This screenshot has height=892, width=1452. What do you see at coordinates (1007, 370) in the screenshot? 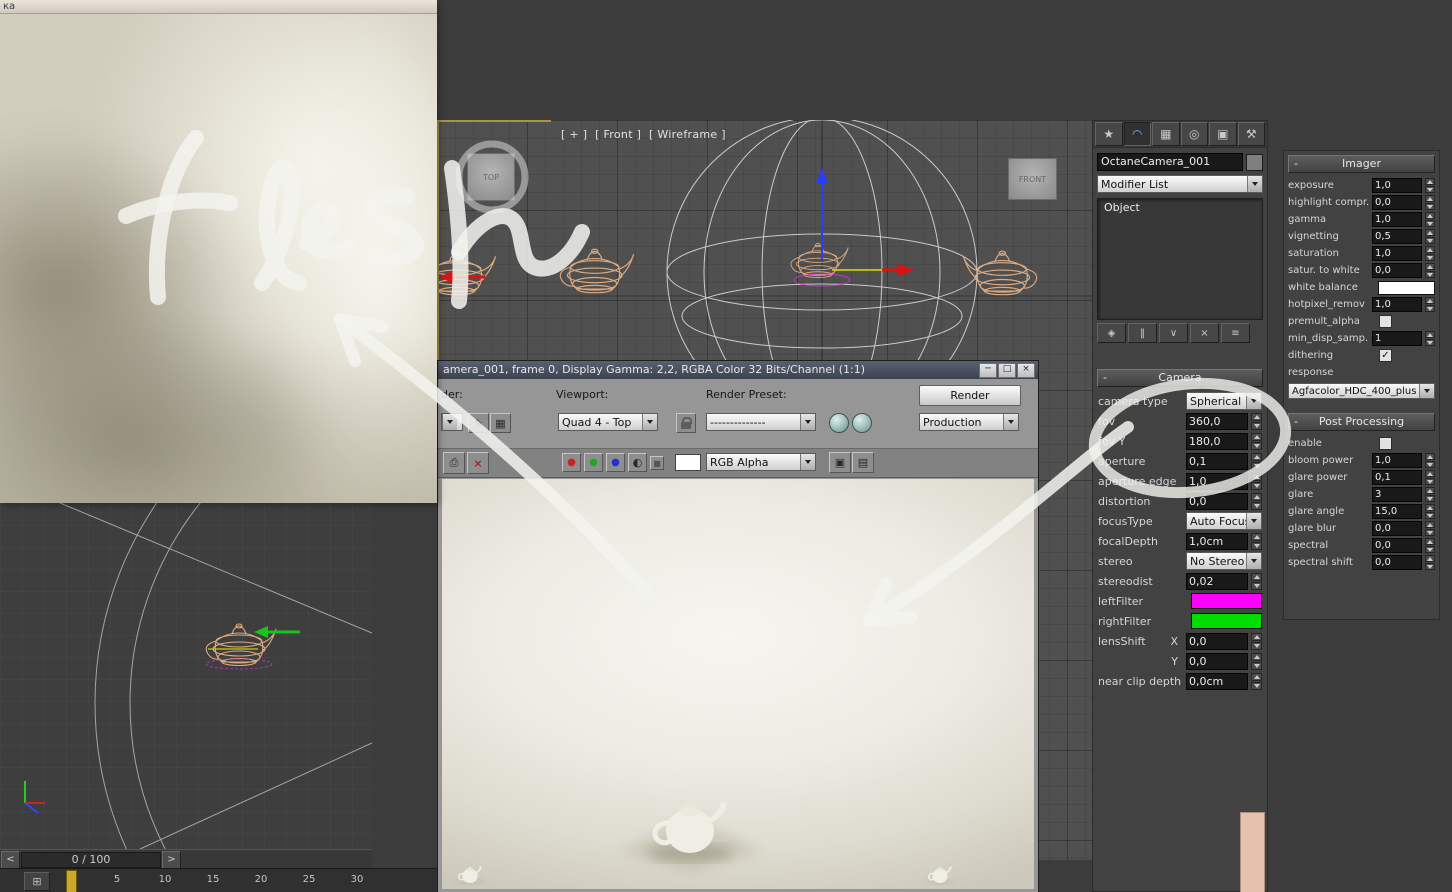
I see `maximize-button: □` at bounding box center [1007, 370].